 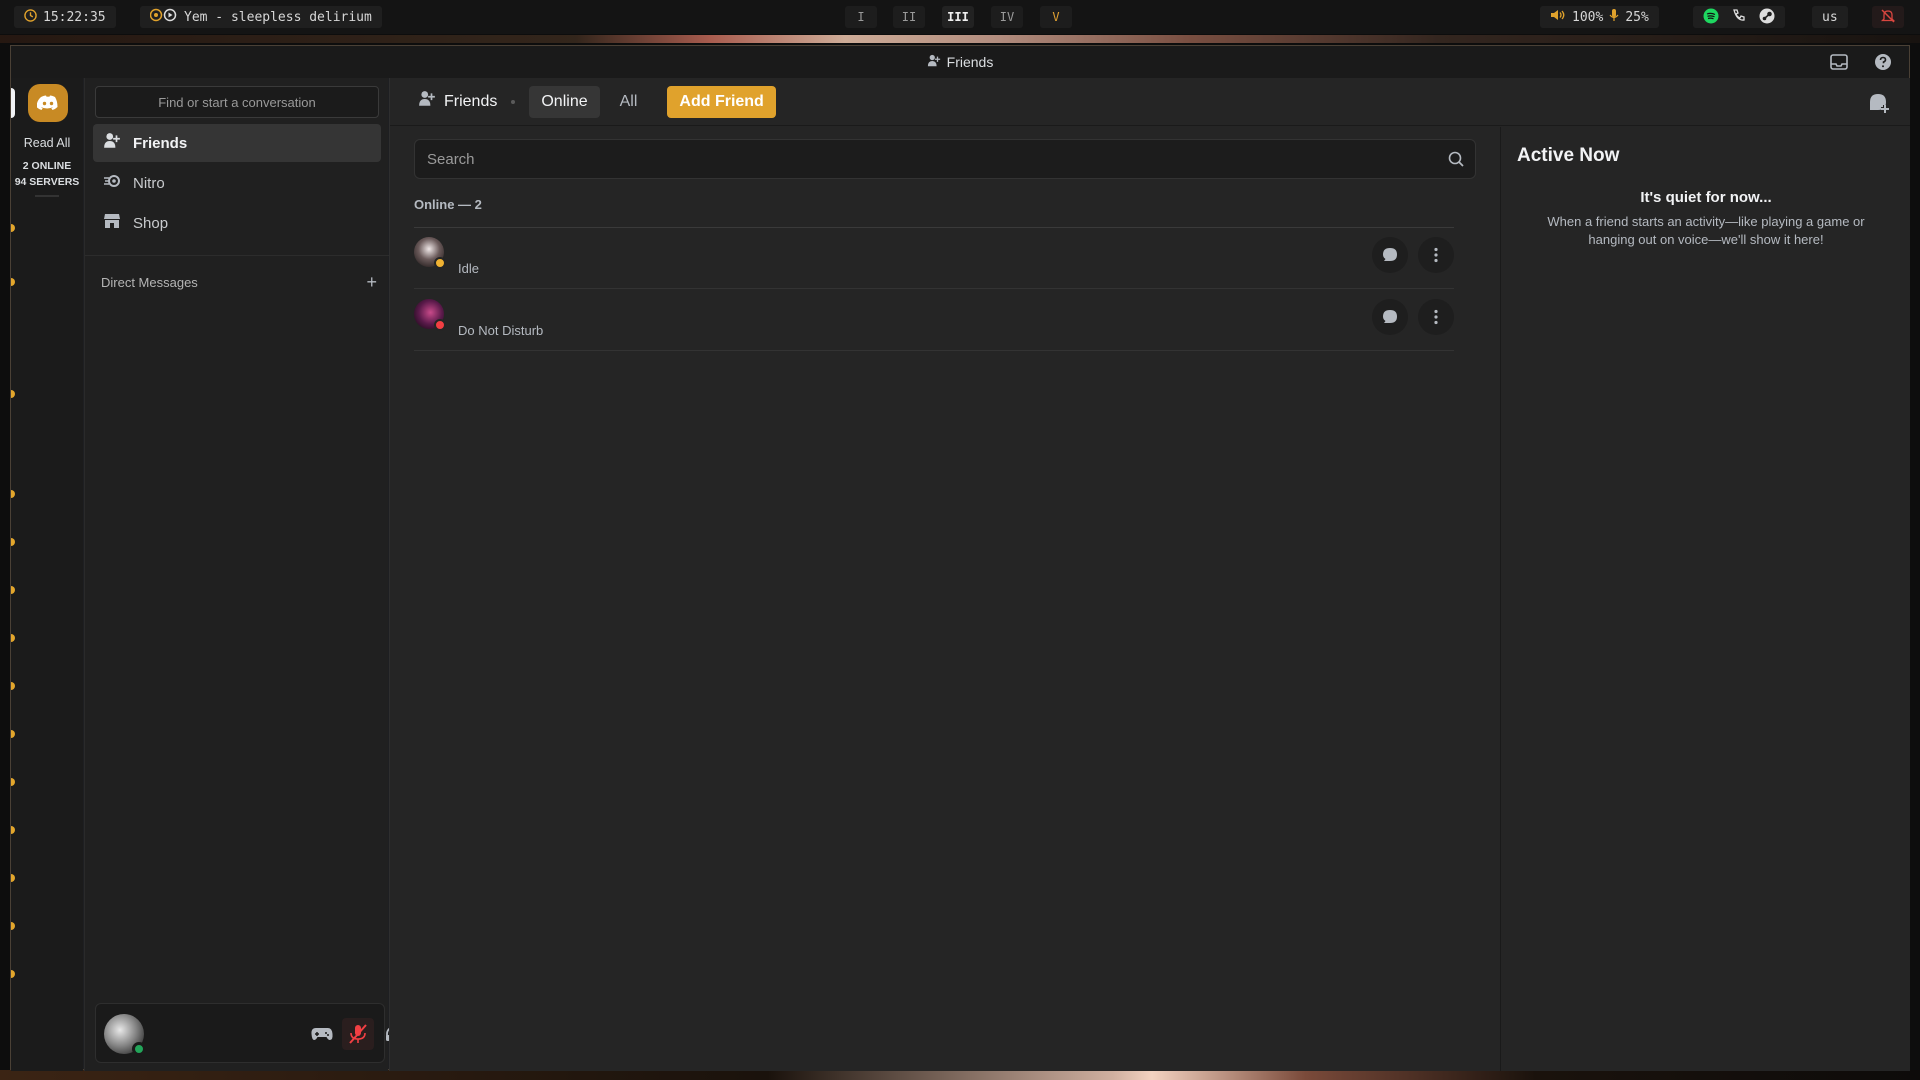 What do you see at coordinates (471, 101) in the screenshot?
I see `header-title: Friends` at bounding box center [471, 101].